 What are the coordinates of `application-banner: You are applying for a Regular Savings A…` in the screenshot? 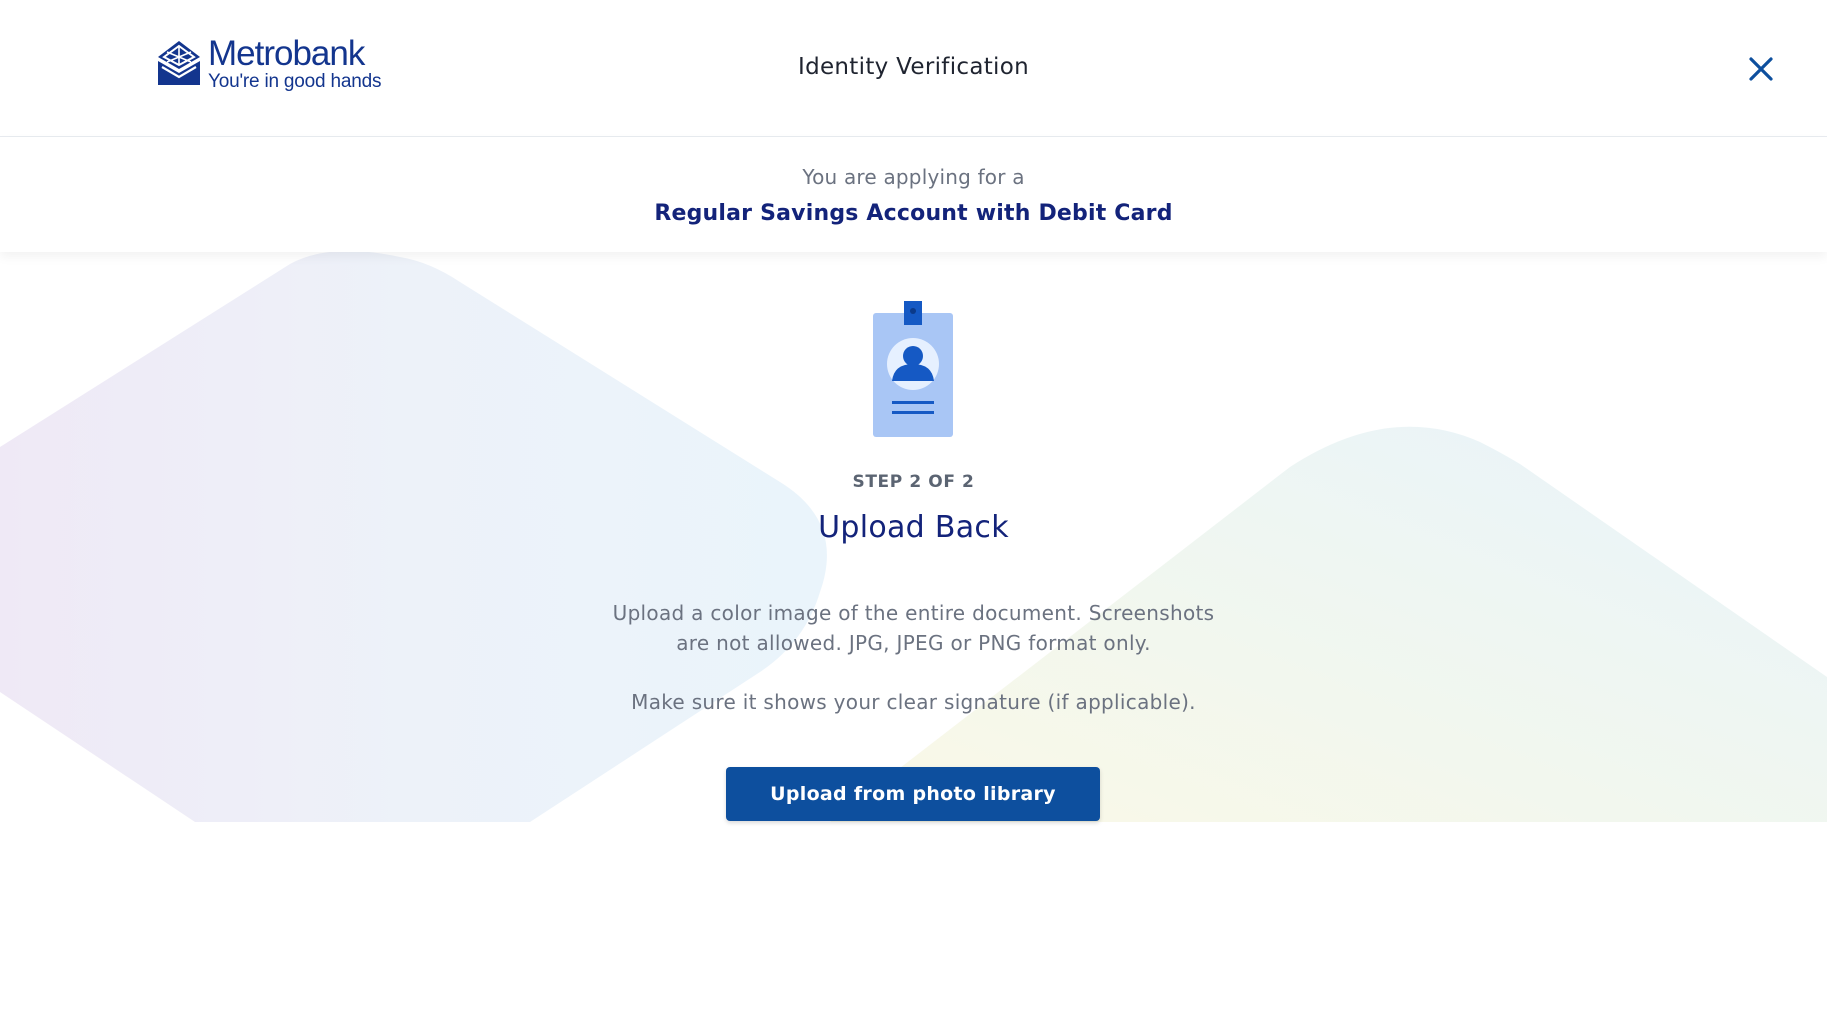 It's located at (913, 194).